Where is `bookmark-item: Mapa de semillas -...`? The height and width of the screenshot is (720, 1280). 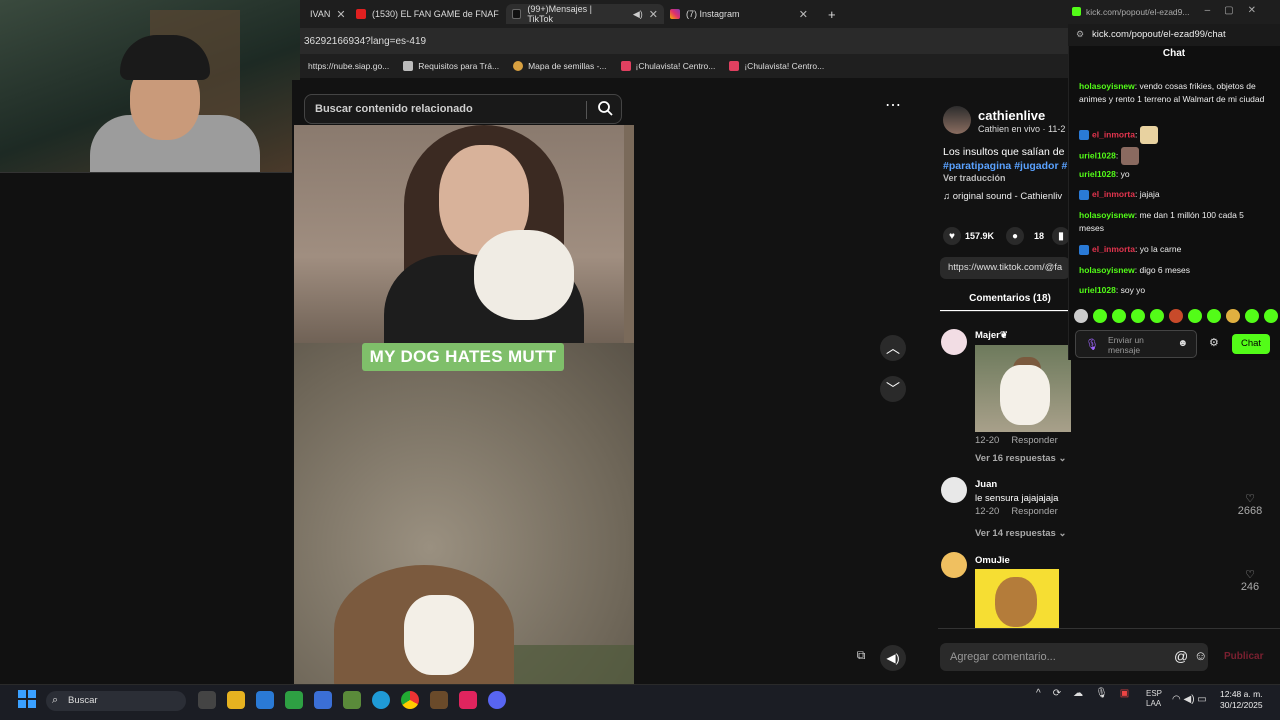
bookmark-item: Mapa de semillas -... is located at coordinates (560, 66).